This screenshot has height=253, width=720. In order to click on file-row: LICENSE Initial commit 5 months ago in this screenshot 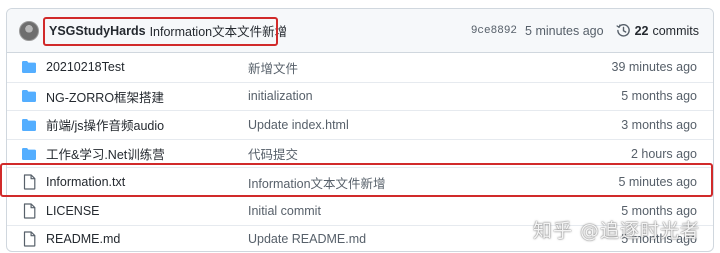, I will do `click(360, 210)`.